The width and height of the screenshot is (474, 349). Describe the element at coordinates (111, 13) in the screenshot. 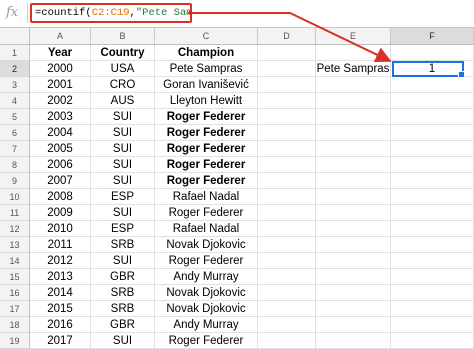

I see `formula-input: =countif(C2:C19,"Pete Sampras")` at that location.